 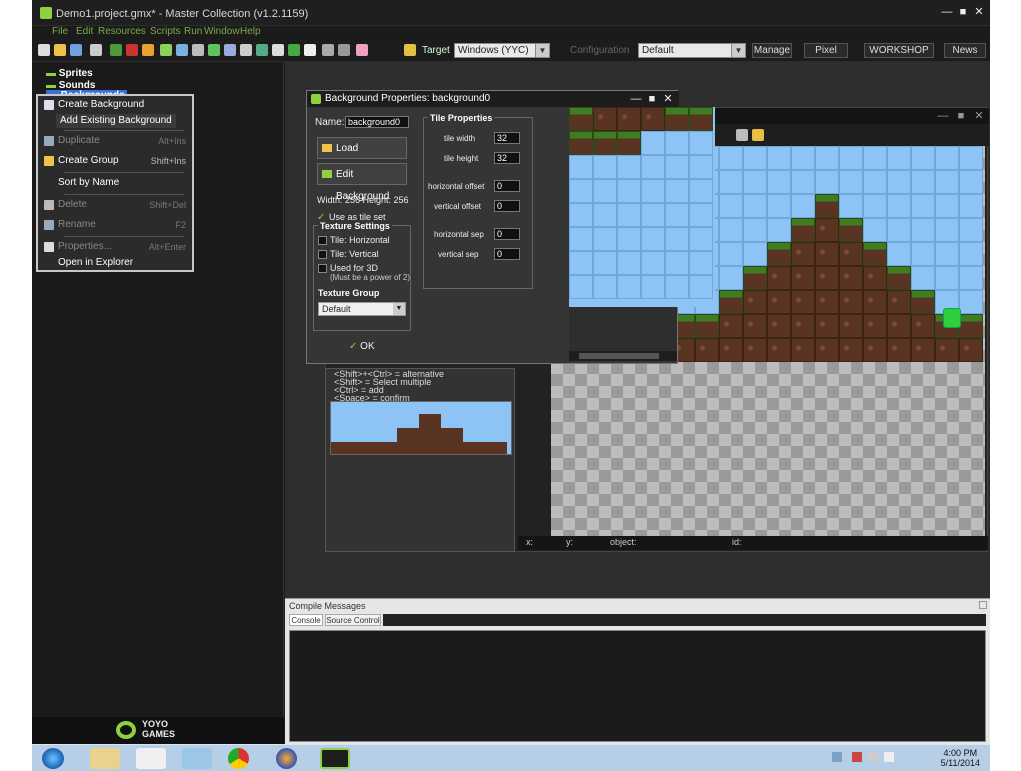 I want to click on chrome-icon, so click(x=238, y=758).